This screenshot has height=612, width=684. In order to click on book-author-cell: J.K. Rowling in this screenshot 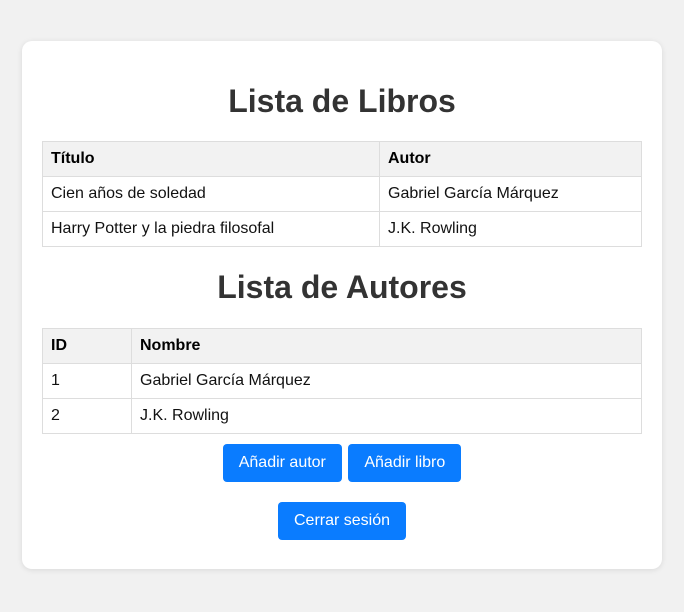, I will do `click(510, 229)`.